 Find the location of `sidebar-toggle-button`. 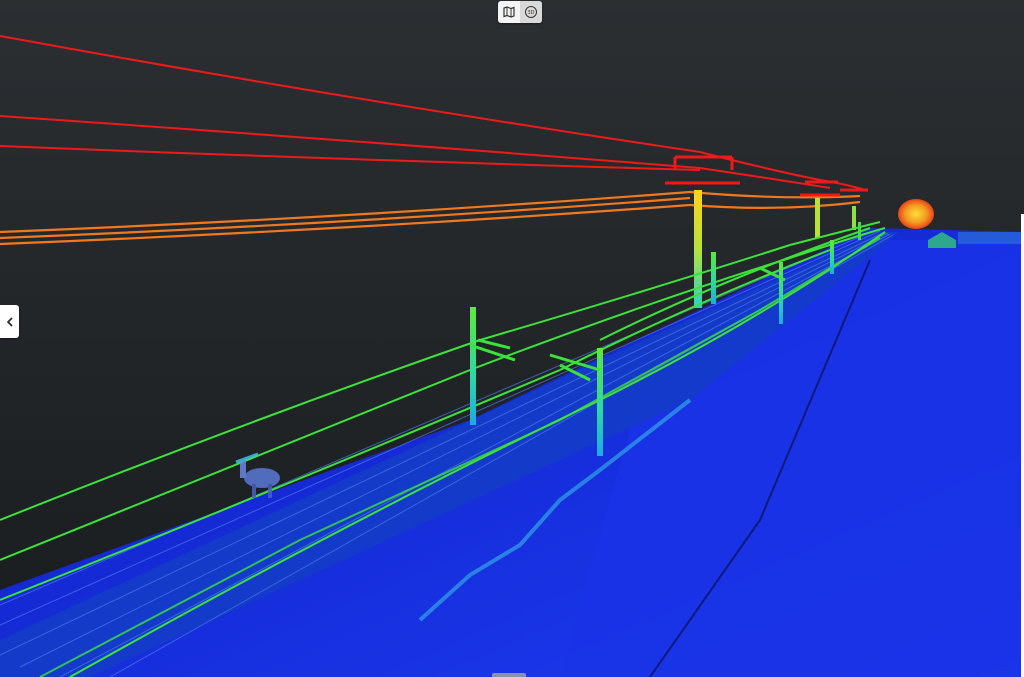

sidebar-toggle-button is located at coordinates (9, 321).